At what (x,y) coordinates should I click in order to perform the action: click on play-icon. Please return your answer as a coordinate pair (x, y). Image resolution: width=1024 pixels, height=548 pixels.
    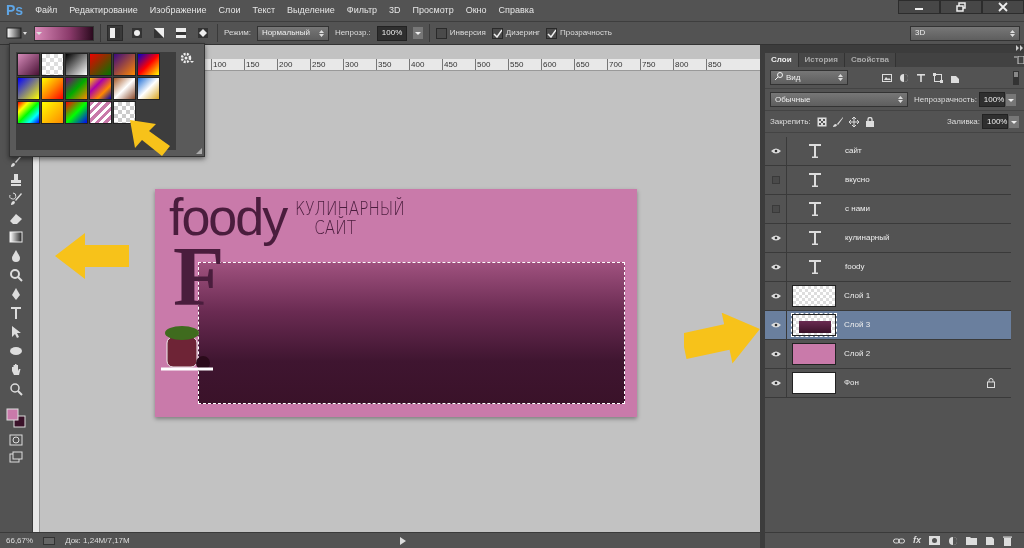
    Looking at the image, I should click on (402, 540).